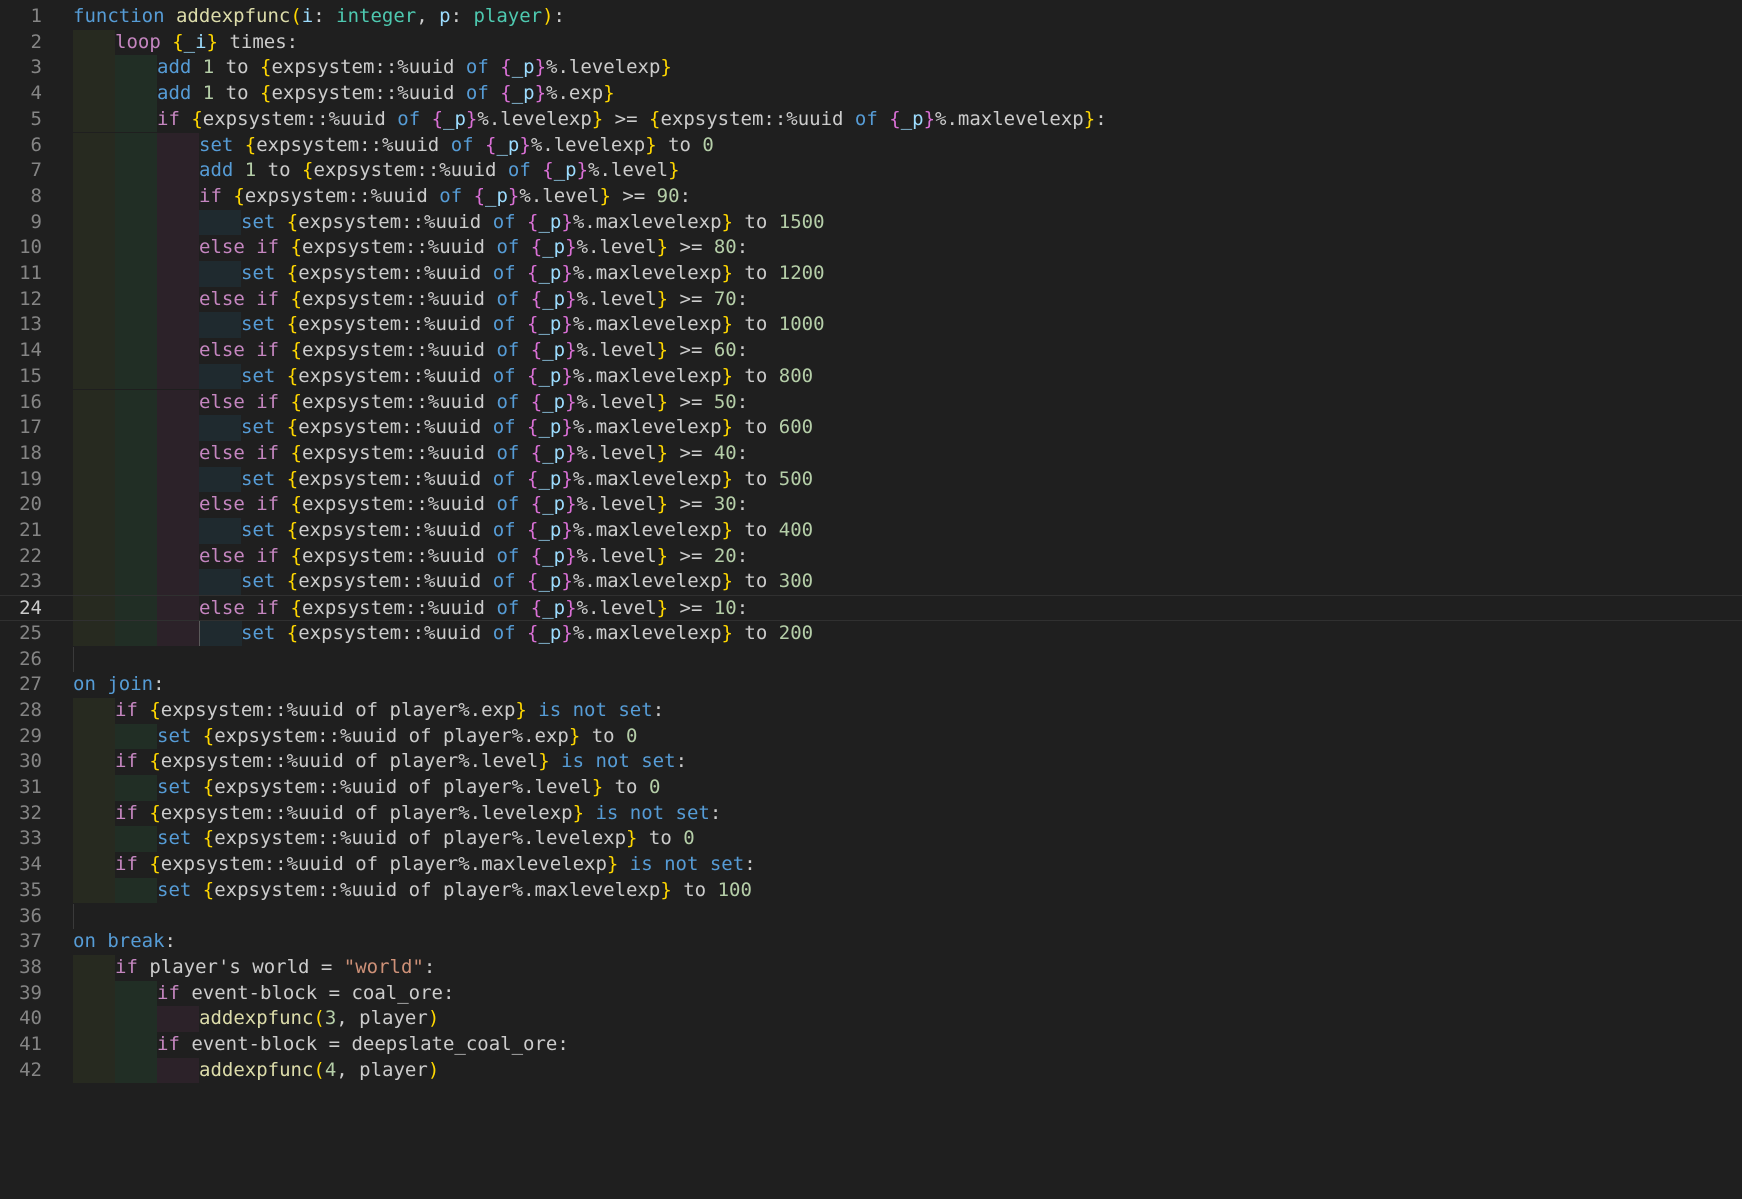 The height and width of the screenshot is (1199, 1742). I want to click on line-number: 40, so click(30, 1018).